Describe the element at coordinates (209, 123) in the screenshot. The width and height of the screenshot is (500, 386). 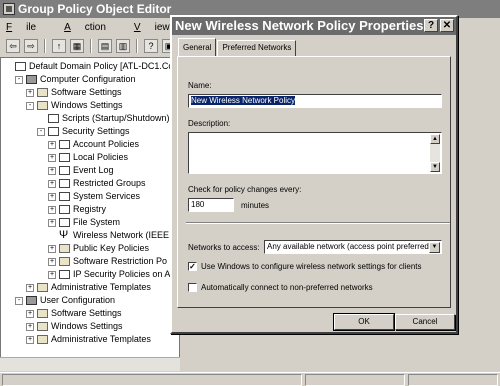
I see `description-label: Description:` at that location.